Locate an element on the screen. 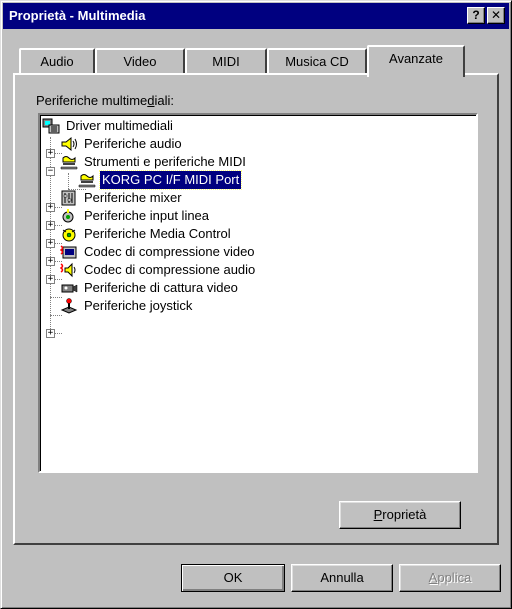 This screenshot has width=512, height=609. cancel-button: Annulla is located at coordinates (342, 578).